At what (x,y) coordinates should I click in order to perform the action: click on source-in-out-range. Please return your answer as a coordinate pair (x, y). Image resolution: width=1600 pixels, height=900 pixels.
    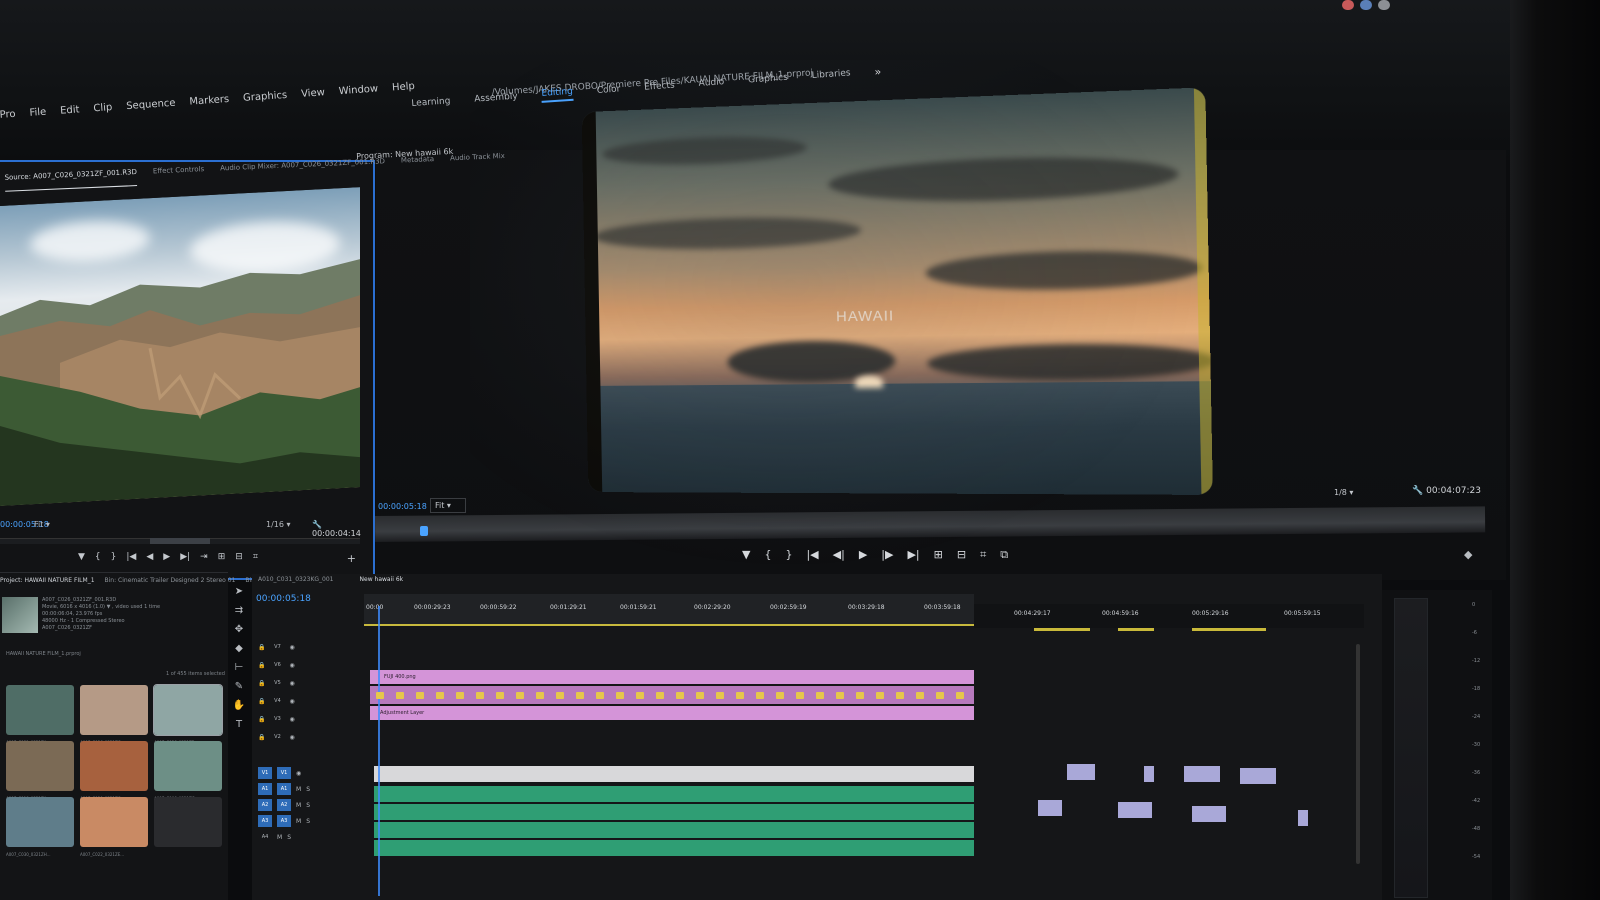
    Looking at the image, I should click on (180, 541).